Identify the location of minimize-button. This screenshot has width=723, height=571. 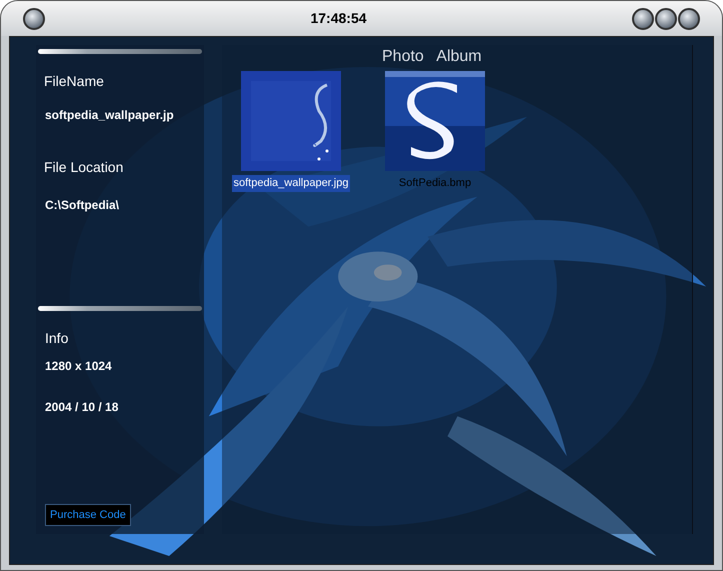
(643, 19).